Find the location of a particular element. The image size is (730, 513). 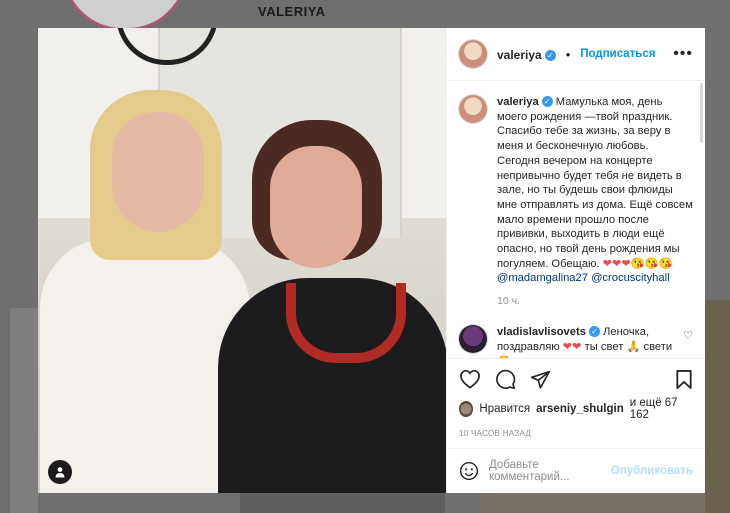

comment-icon is located at coordinates (505, 379).